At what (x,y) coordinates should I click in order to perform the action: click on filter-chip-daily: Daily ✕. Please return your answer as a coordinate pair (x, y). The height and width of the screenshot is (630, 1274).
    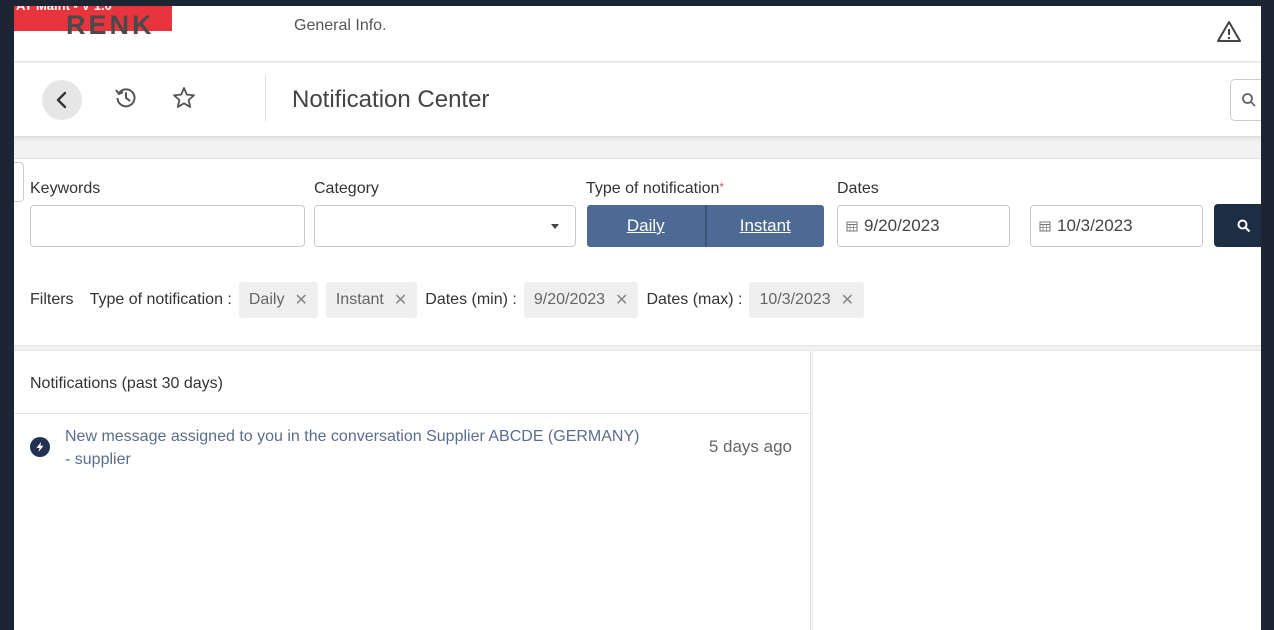
    Looking at the image, I should click on (278, 300).